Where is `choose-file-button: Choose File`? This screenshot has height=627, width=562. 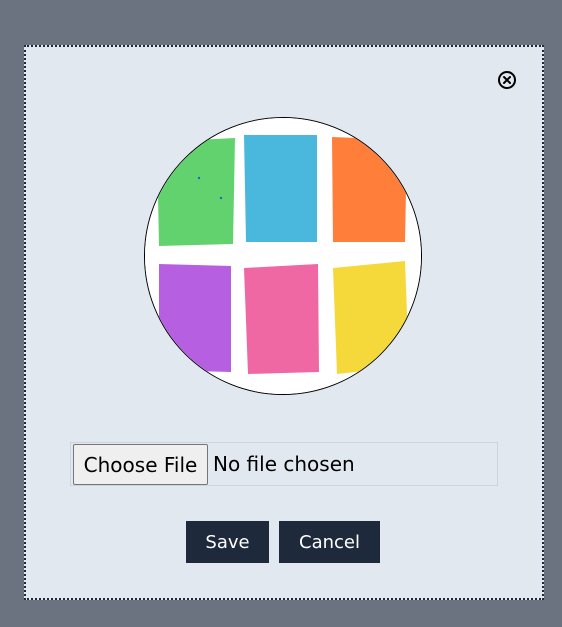 choose-file-button: Choose File is located at coordinates (140, 464).